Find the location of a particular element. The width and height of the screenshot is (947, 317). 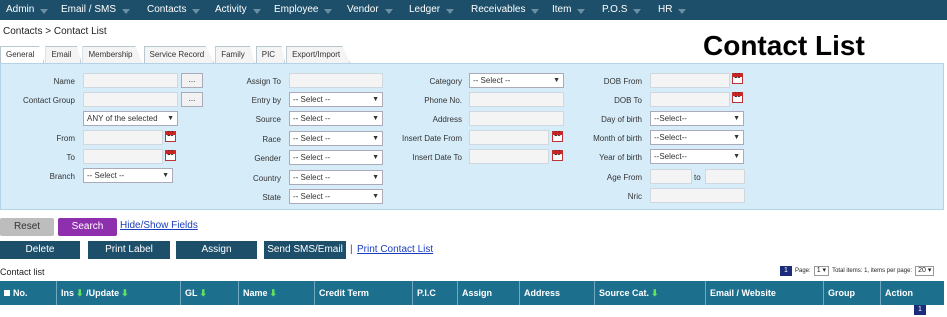

assign-button: Assign is located at coordinates (216, 250).